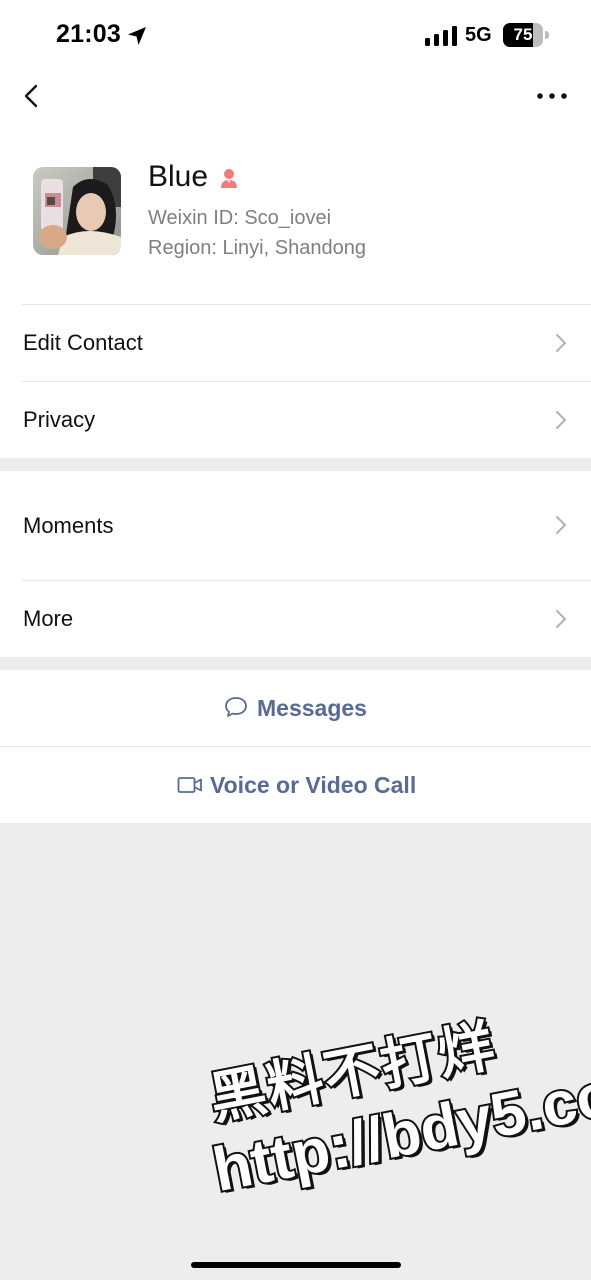 This screenshot has width=591, height=1280. I want to click on avatar, so click(77, 211).